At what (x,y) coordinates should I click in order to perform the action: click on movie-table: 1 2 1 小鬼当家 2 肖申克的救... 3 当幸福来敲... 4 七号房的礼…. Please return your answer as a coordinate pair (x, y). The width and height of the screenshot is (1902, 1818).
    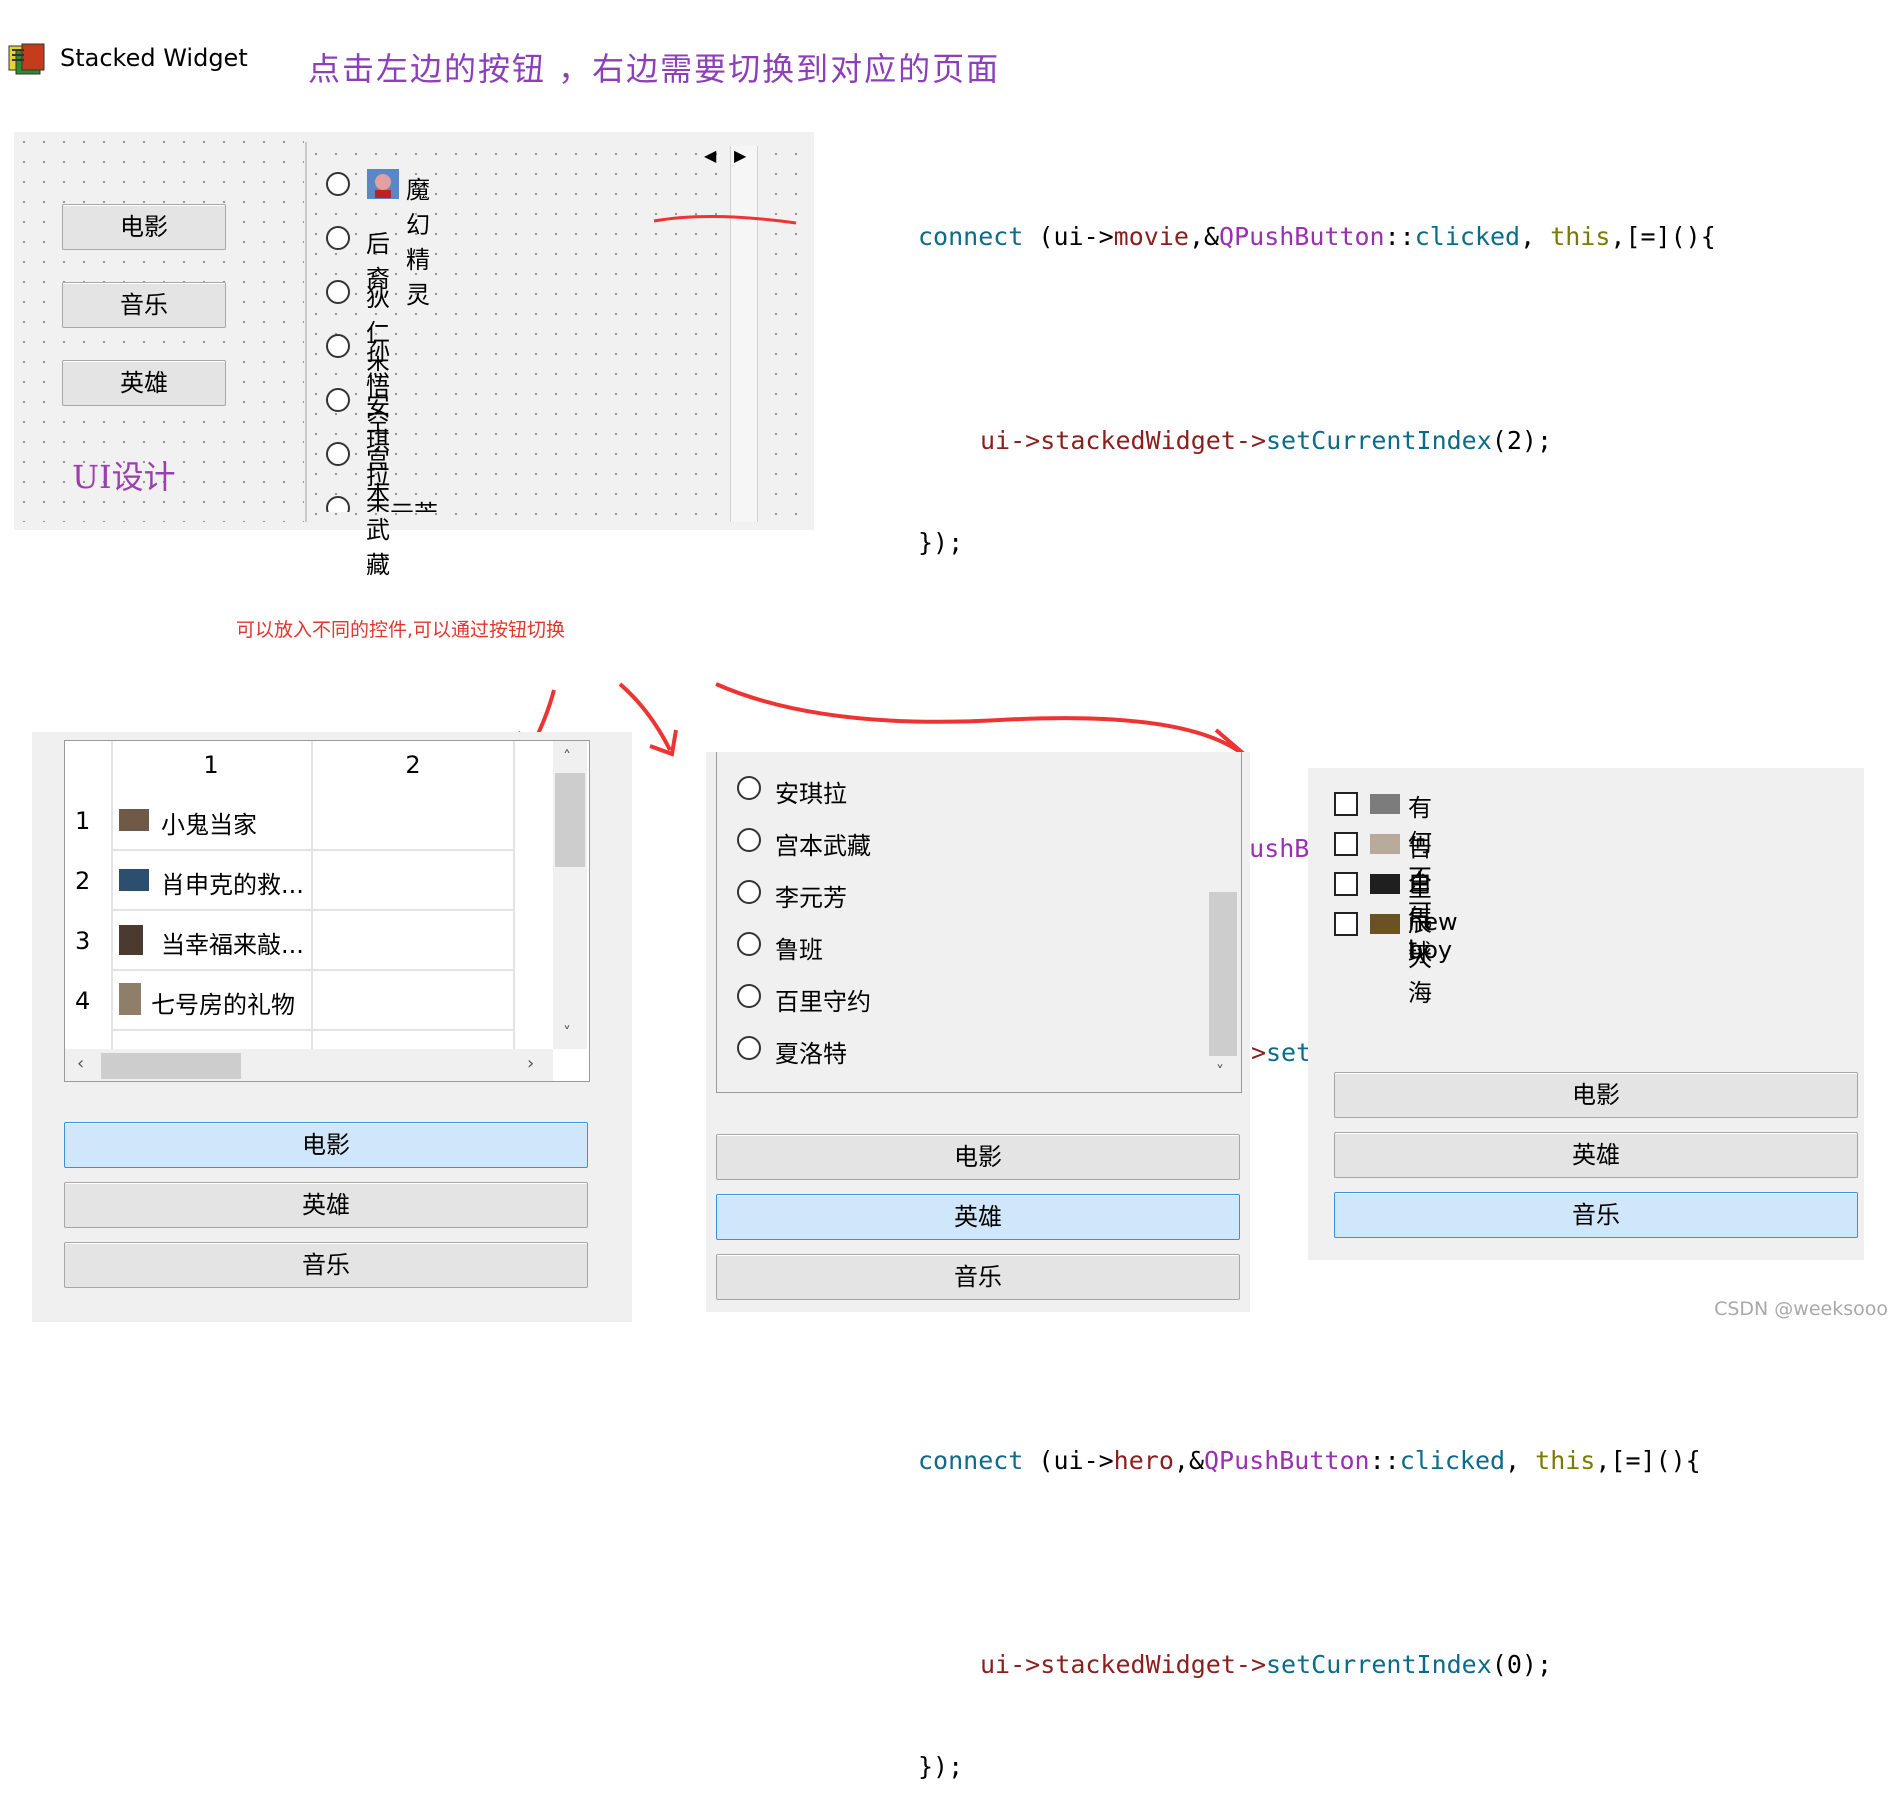
    Looking at the image, I should click on (327, 911).